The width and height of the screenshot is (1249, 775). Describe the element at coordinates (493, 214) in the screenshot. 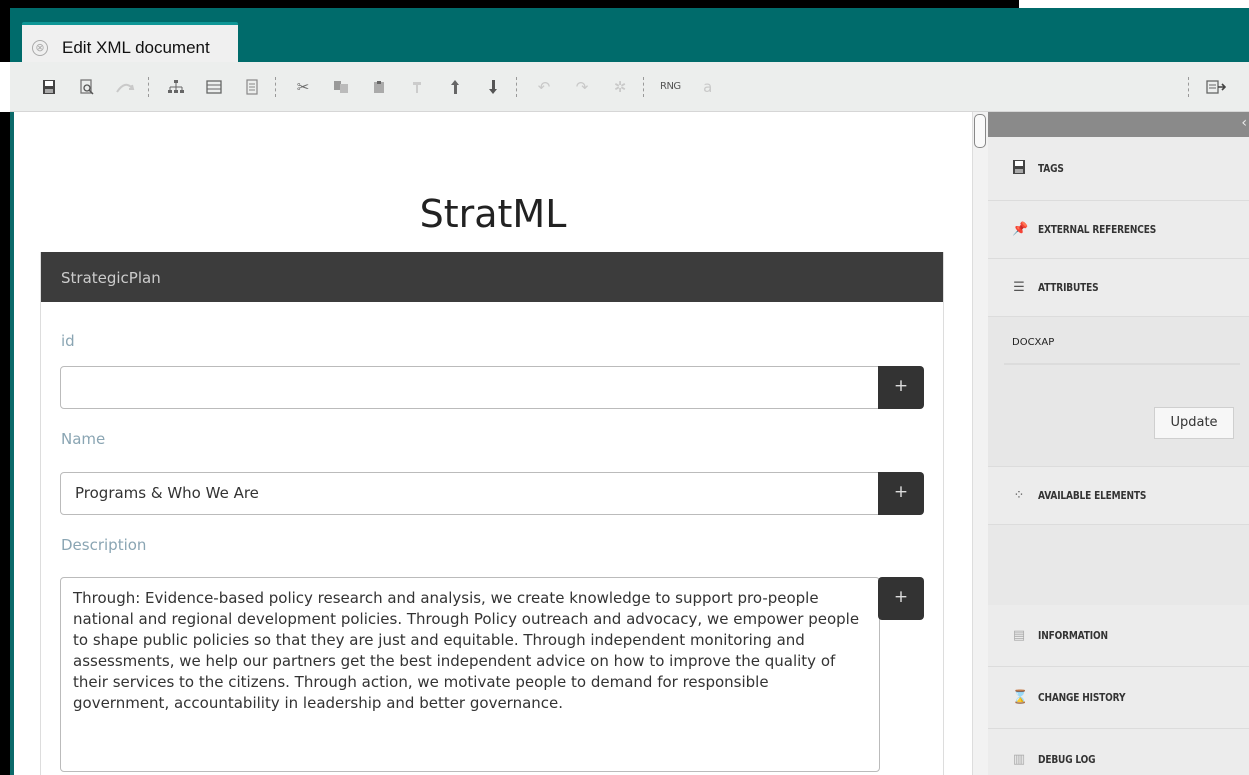

I see `page-title: StratML` at that location.